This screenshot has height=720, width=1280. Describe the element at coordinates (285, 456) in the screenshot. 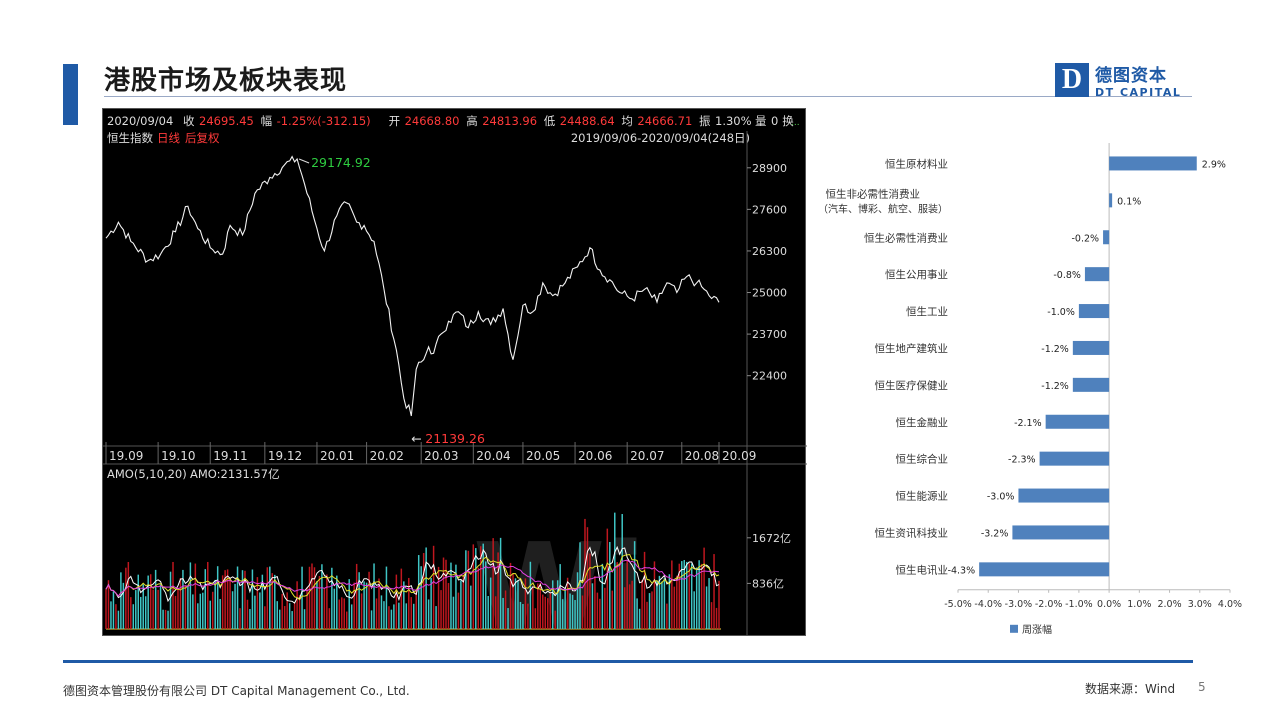

I see `x-tick-label: 19.12` at that location.